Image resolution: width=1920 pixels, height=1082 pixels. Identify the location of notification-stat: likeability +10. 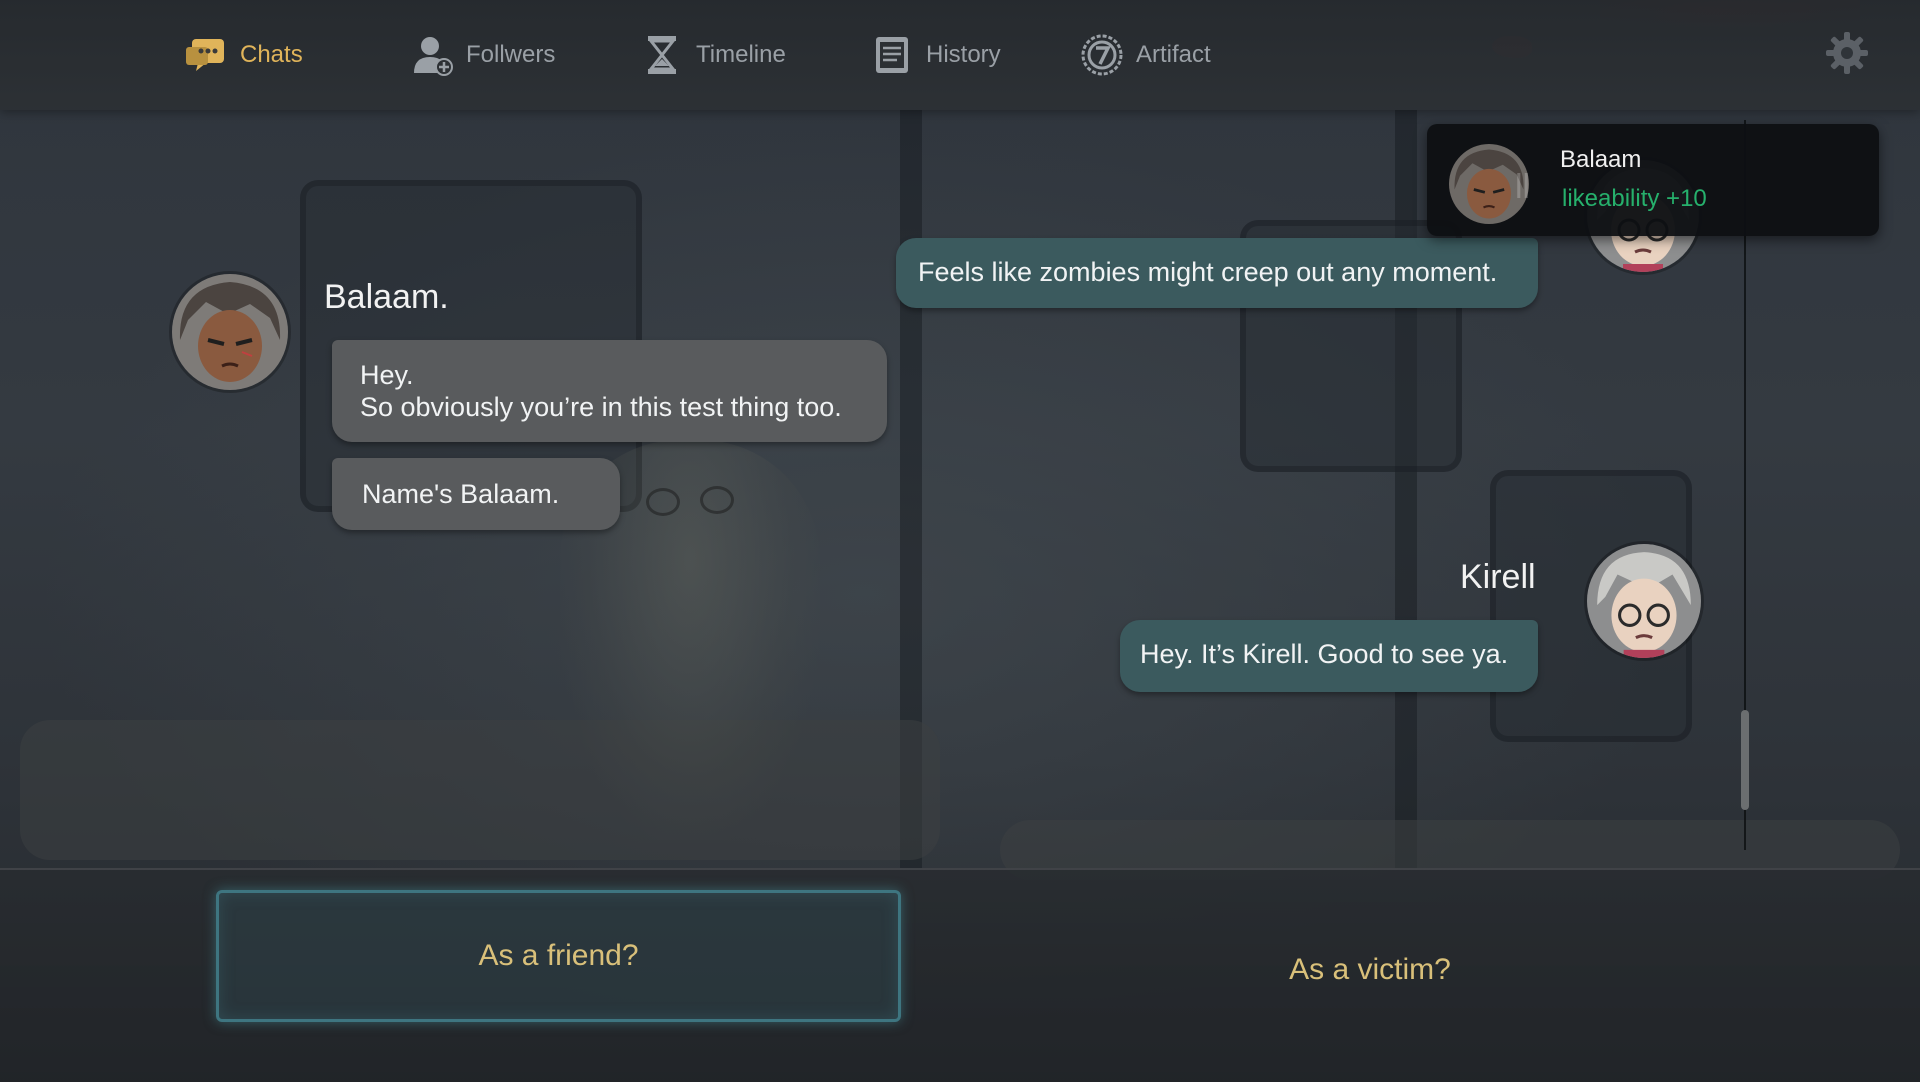
(1634, 199).